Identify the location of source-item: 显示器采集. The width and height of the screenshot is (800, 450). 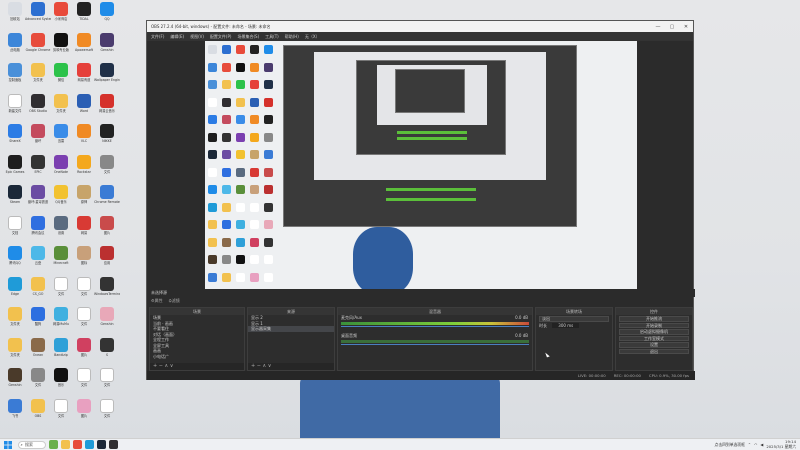
(291, 329).